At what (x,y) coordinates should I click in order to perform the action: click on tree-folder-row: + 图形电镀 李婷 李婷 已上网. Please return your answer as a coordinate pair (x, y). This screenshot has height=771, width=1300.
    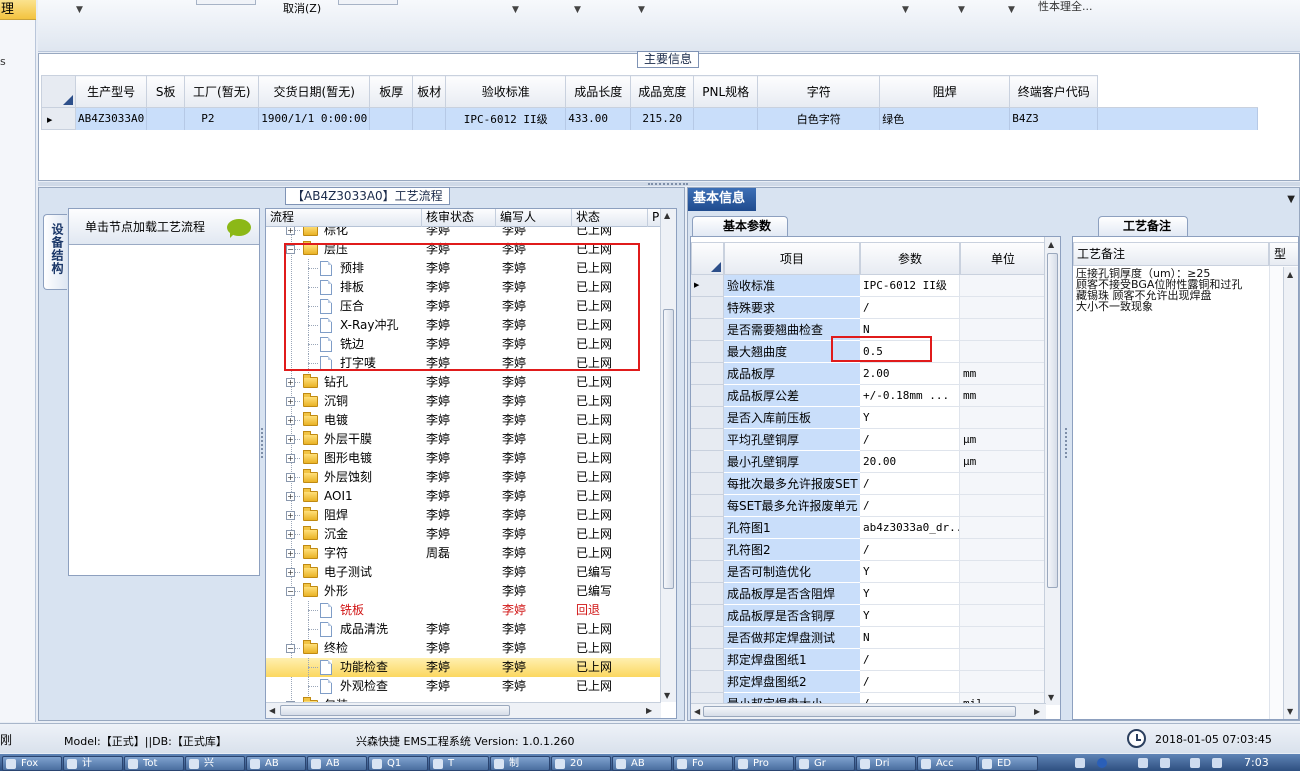
    Looking at the image, I should click on (463, 458).